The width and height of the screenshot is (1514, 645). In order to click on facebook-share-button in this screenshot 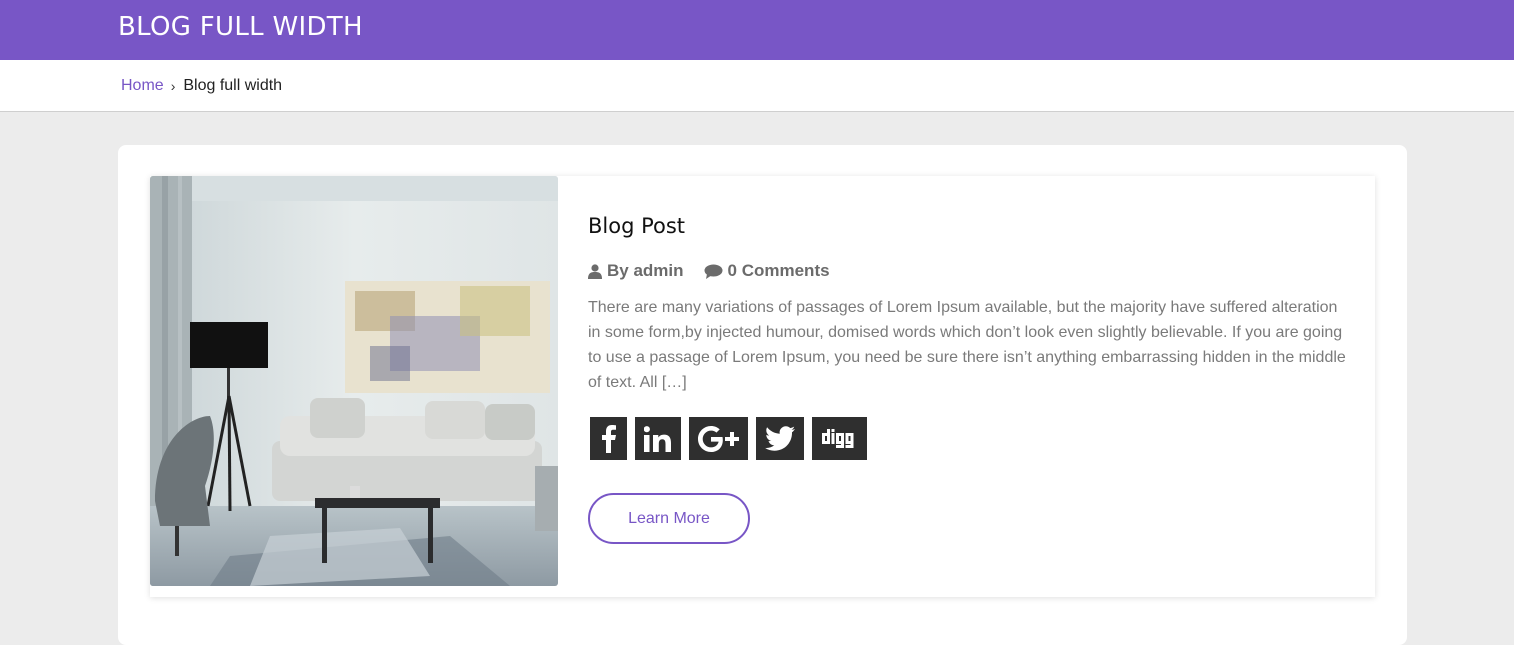, I will do `click(608, 438)`.